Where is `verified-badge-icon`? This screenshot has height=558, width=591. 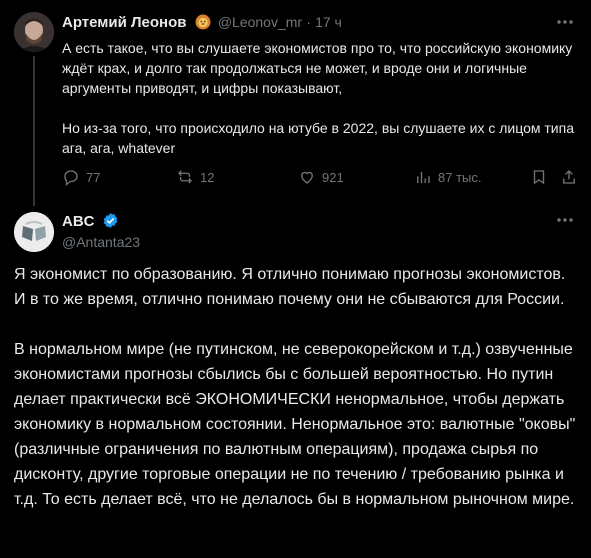
verified-badge-icon is located at coordinates (110, 220).